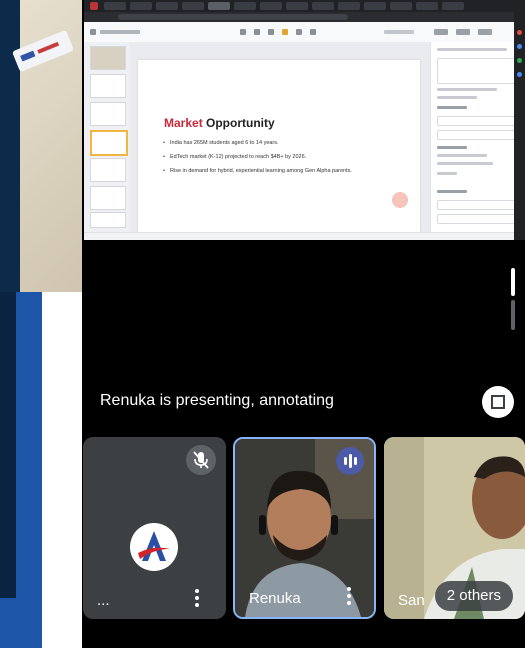  What do you see at coordinates (498, 402) in the screenshot?
I see `fullscreen-button` at bounding box center [498, 402].